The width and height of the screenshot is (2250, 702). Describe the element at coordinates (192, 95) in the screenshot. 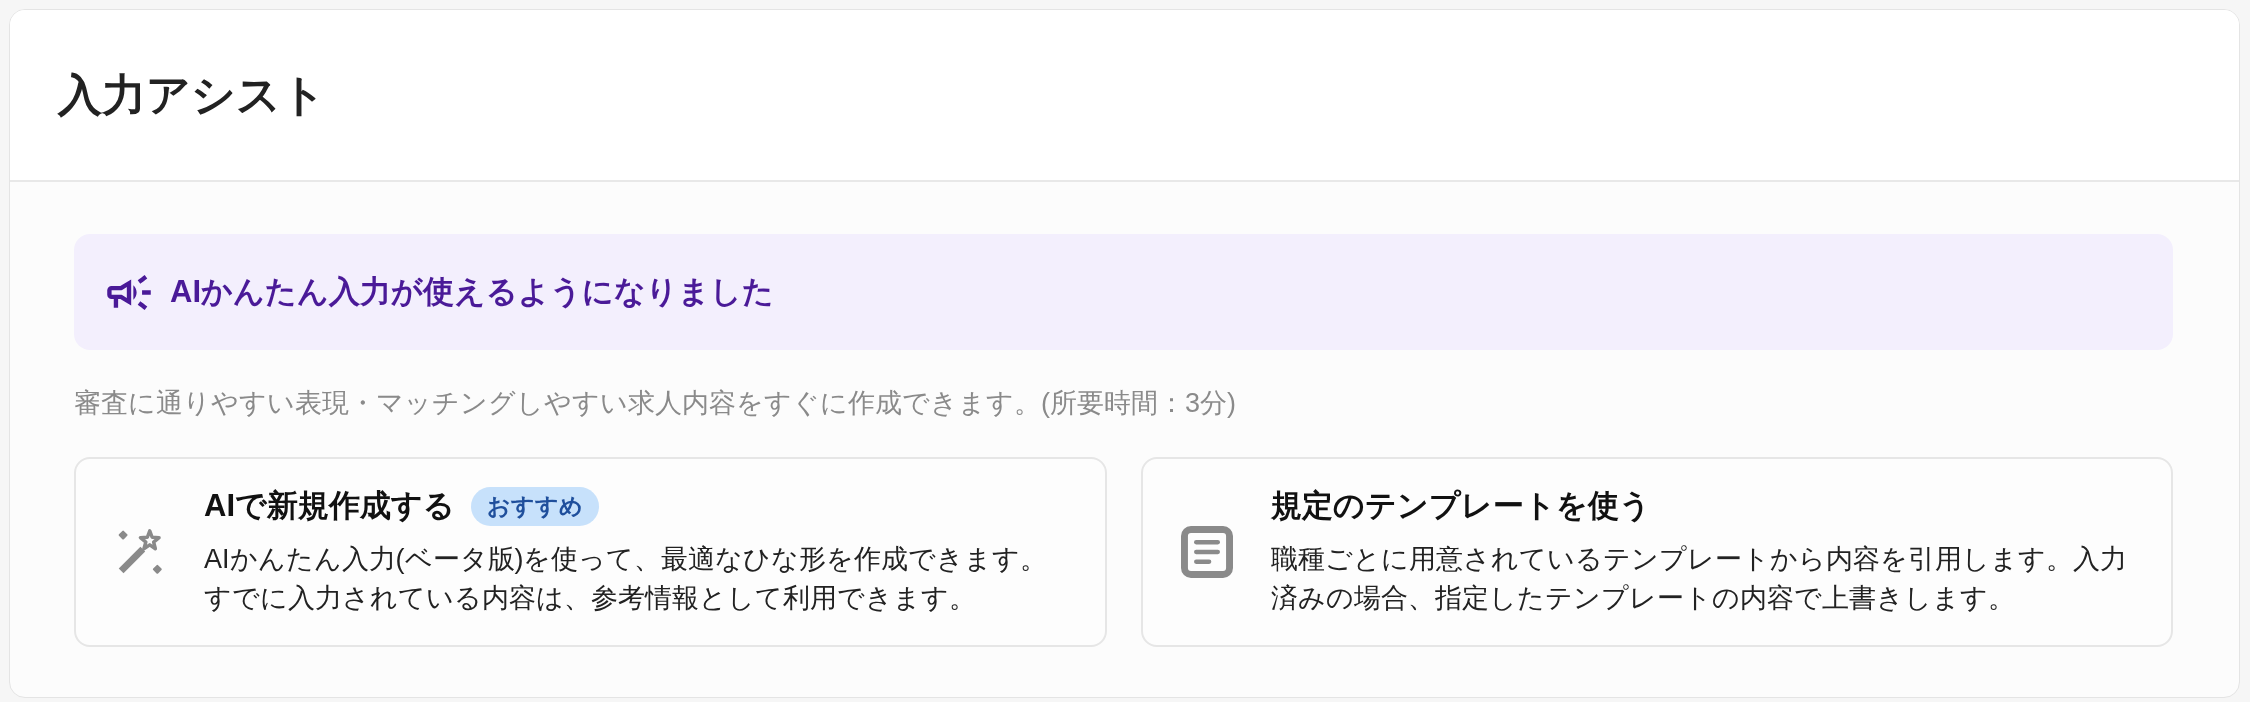

I see `panel-title: 入力アシスト` at that location.